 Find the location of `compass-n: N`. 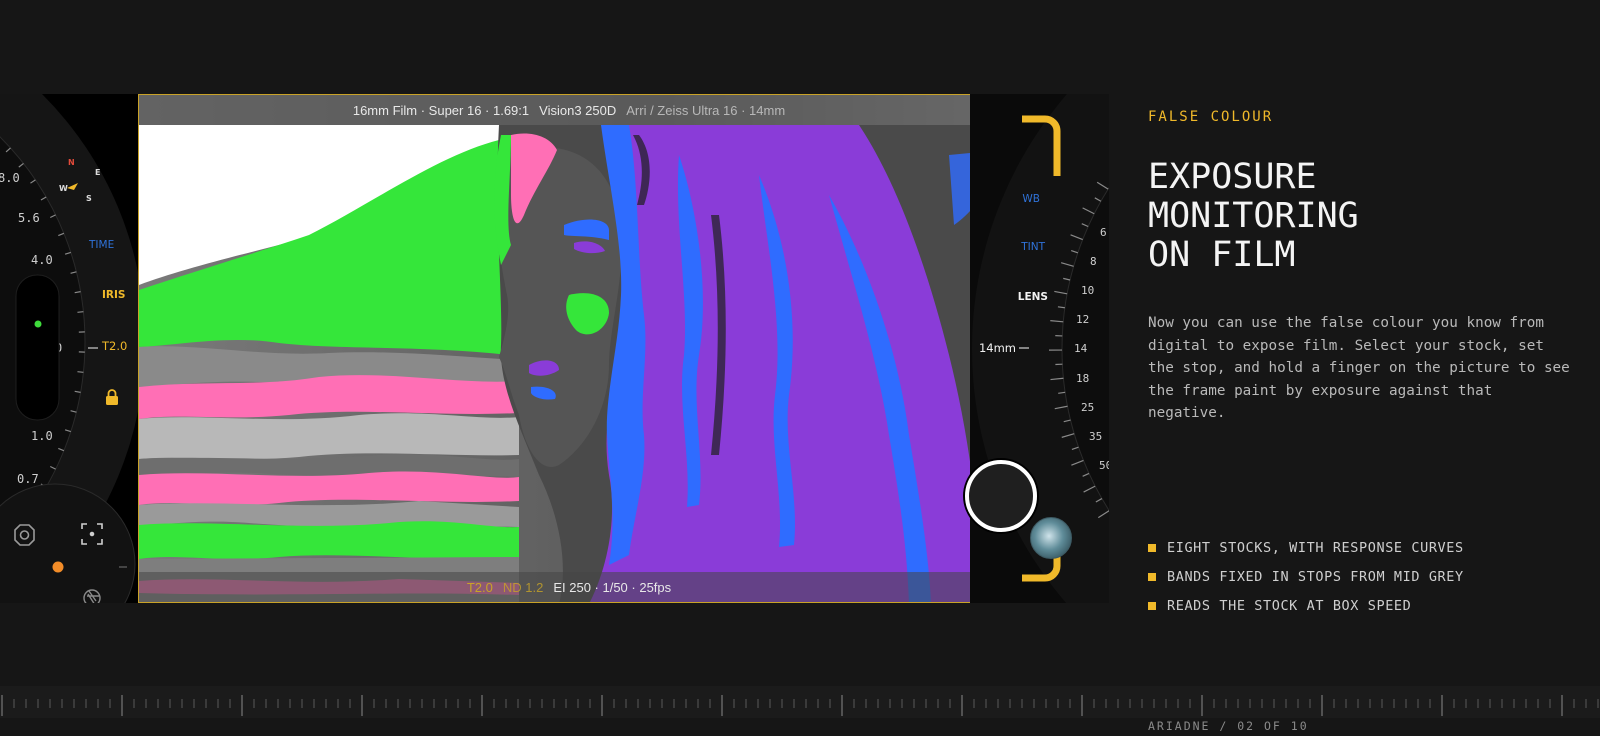

compass-n: N is located at coordinates (71, 162).